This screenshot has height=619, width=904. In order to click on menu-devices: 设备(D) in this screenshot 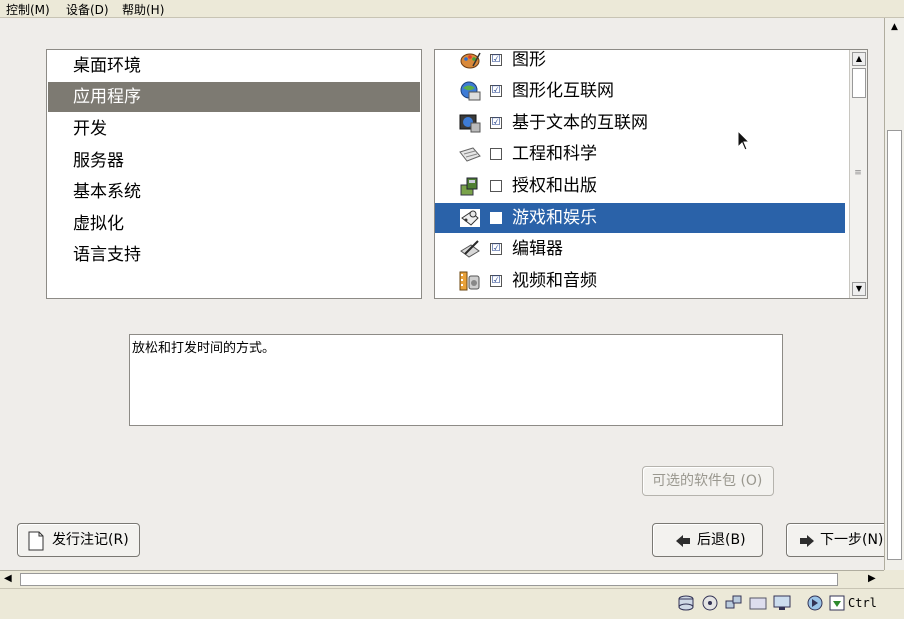, I will do `click(87, 9)`.